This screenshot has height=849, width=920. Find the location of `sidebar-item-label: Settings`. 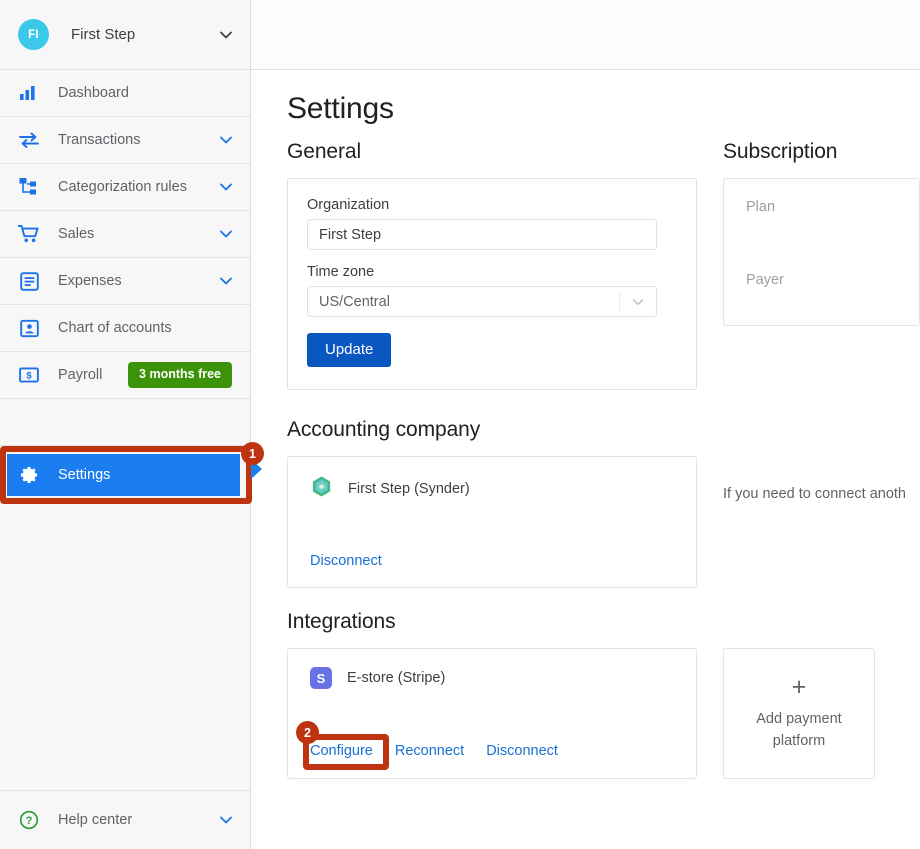

sidebar-item-label: Settings is located at coordinates (84, 475).